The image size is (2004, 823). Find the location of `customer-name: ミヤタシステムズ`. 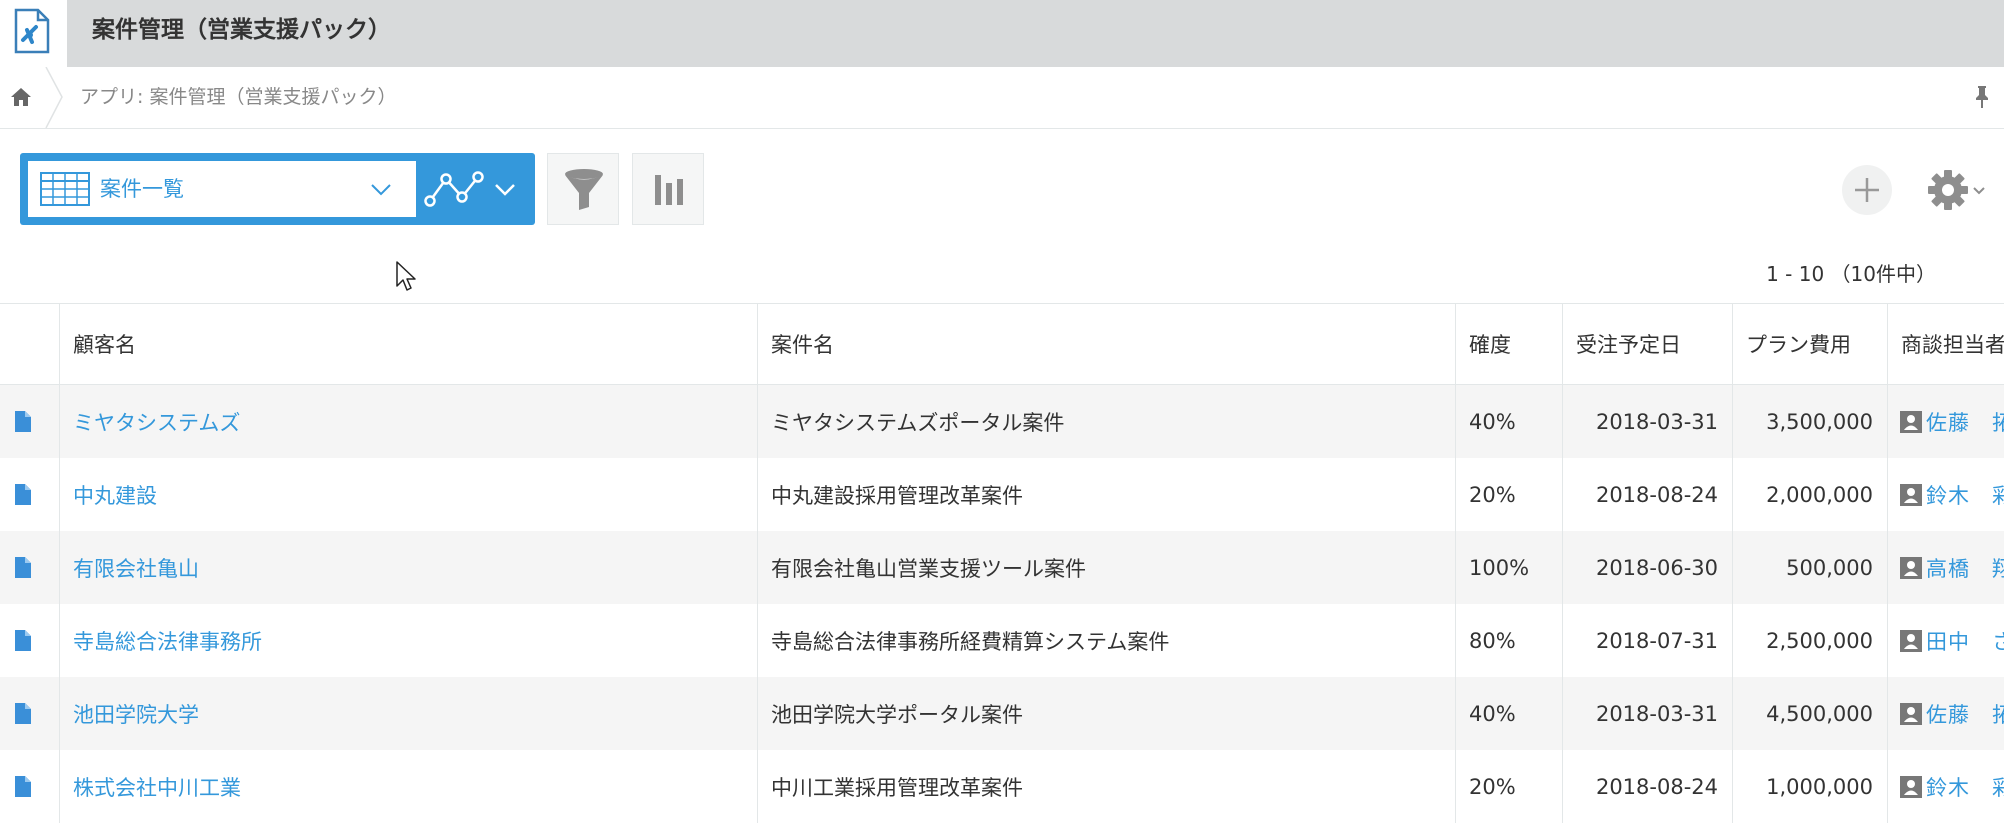

customer-name: ミヤタシステムズ is located at coordinates (409, 422).